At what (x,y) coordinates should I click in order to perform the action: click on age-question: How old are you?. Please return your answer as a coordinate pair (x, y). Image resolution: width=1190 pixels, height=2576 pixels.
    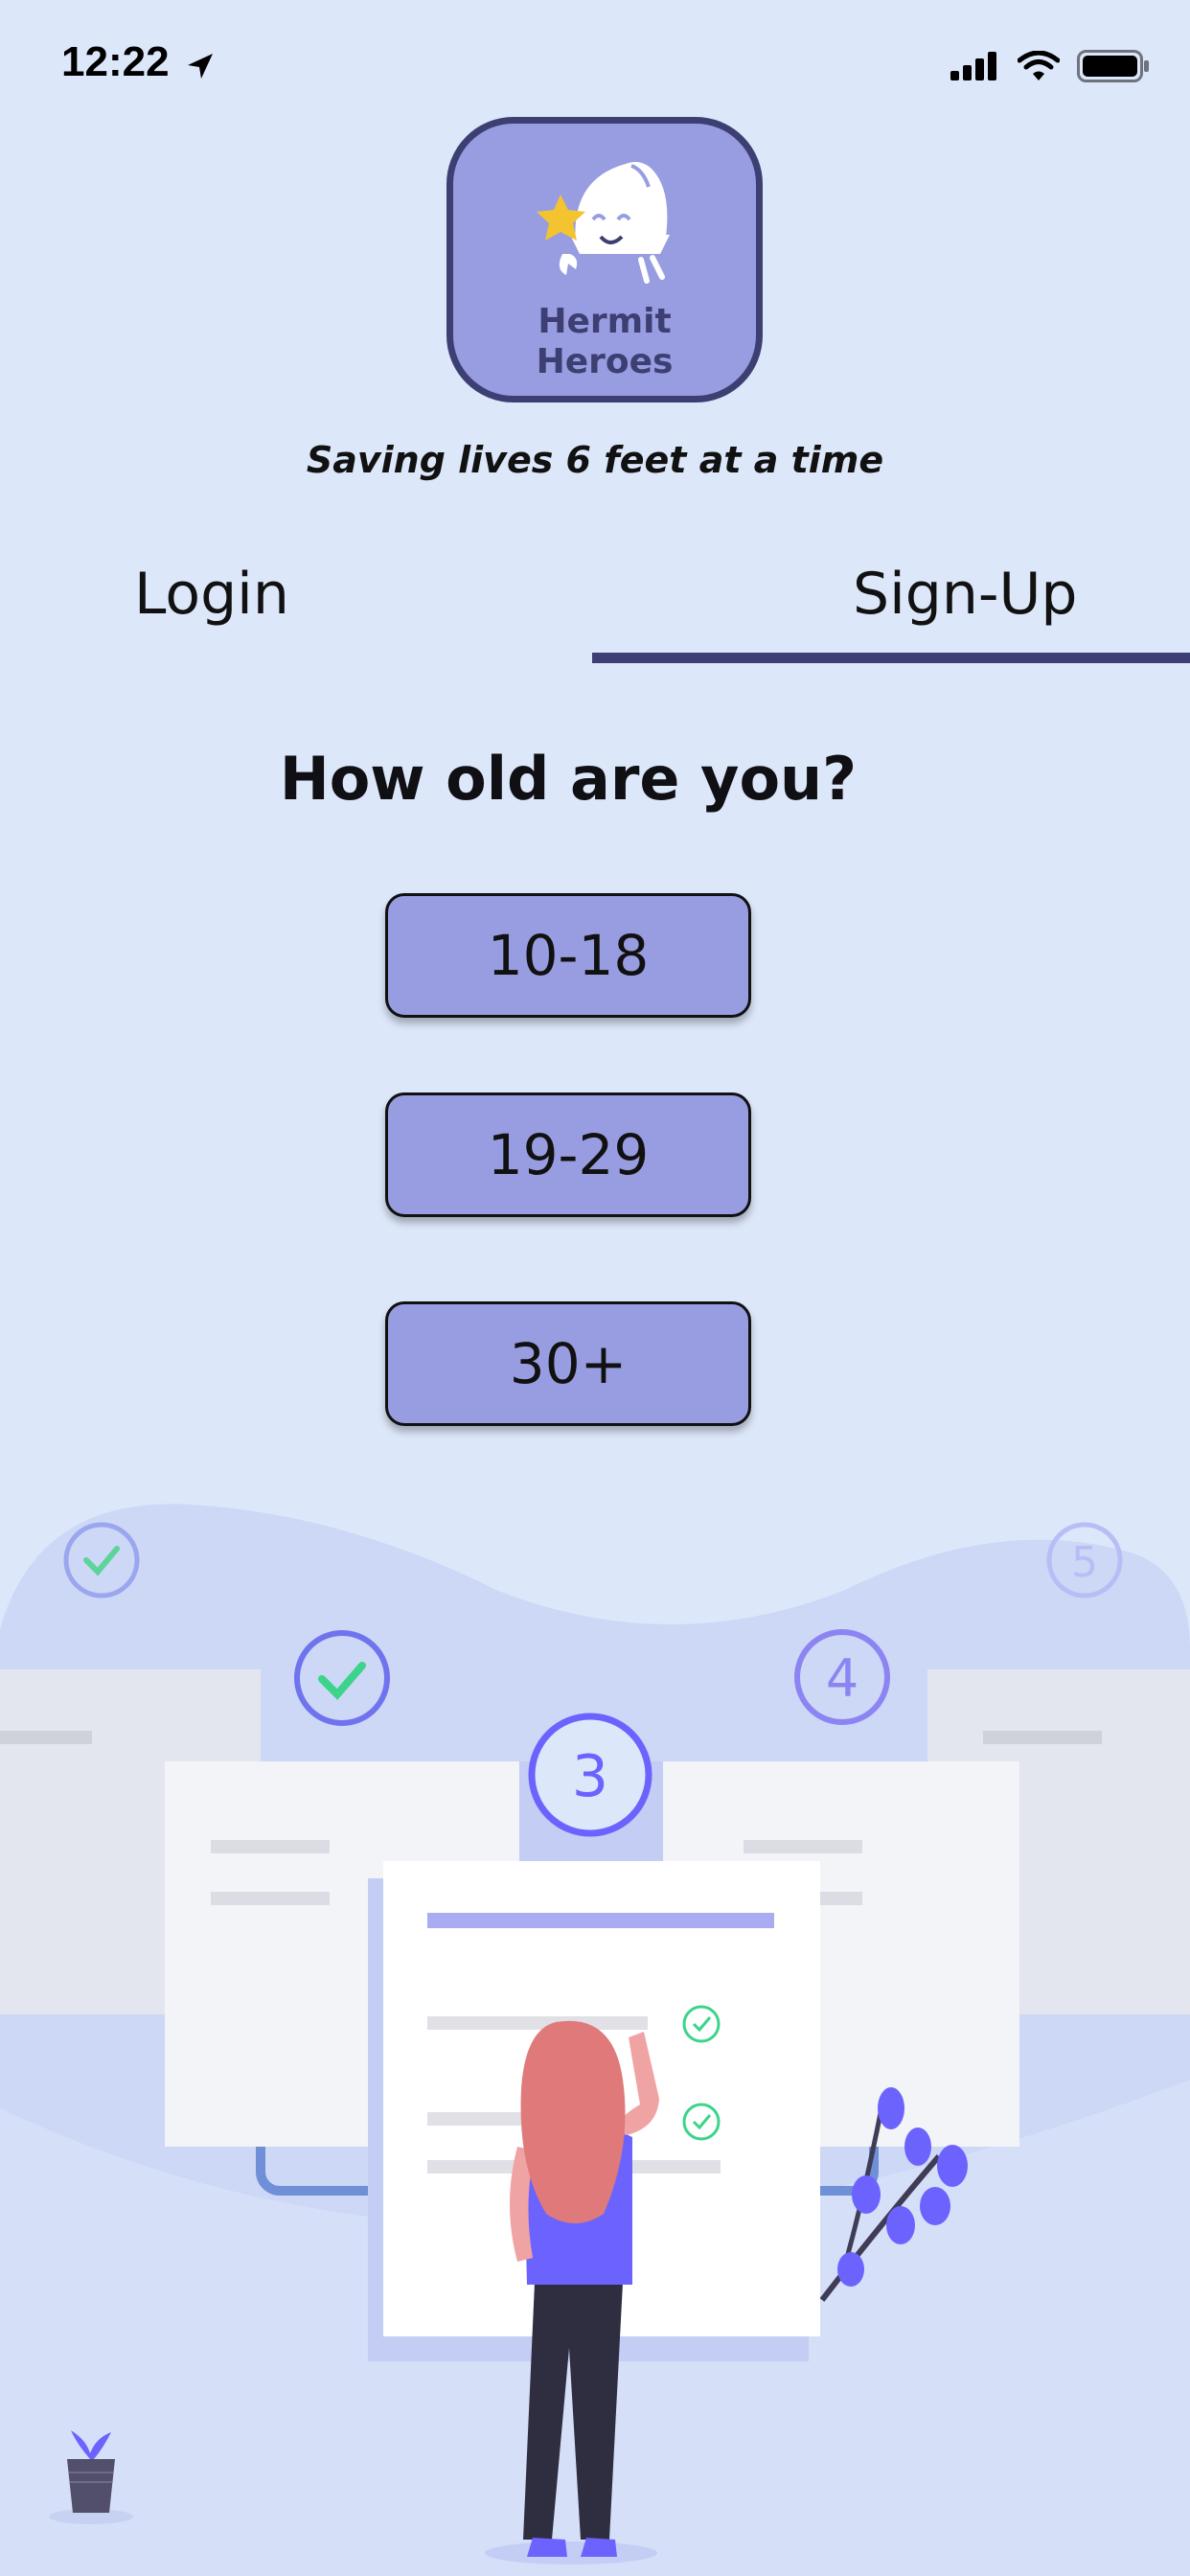
    Looking at the image, I should click on (569, 779).